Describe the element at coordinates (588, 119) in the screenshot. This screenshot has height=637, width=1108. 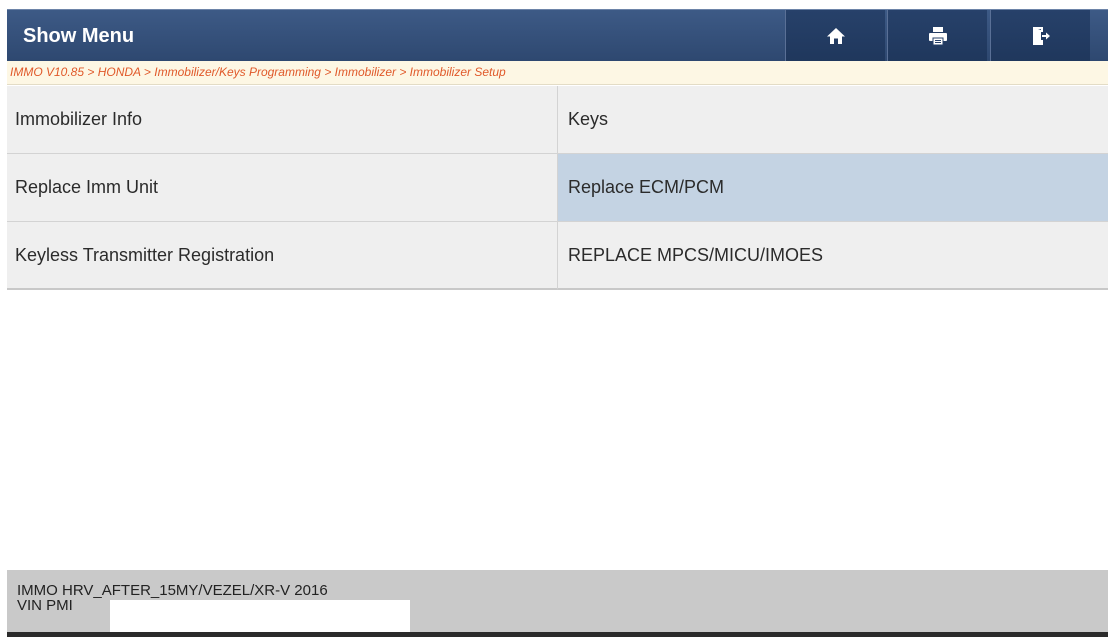
I see `menu-item-label: Keys` at that location.